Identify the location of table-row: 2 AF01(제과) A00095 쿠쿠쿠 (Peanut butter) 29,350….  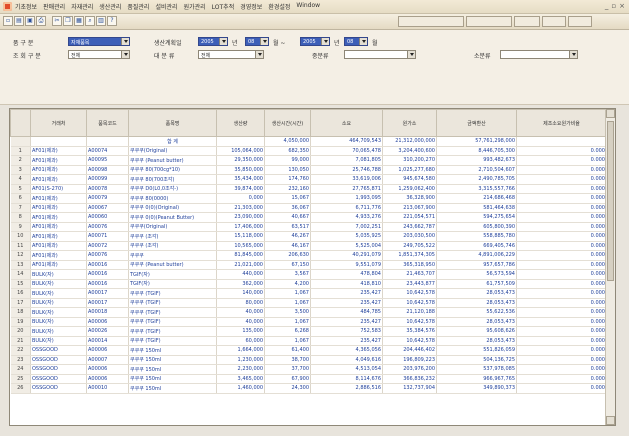
(308, 160).